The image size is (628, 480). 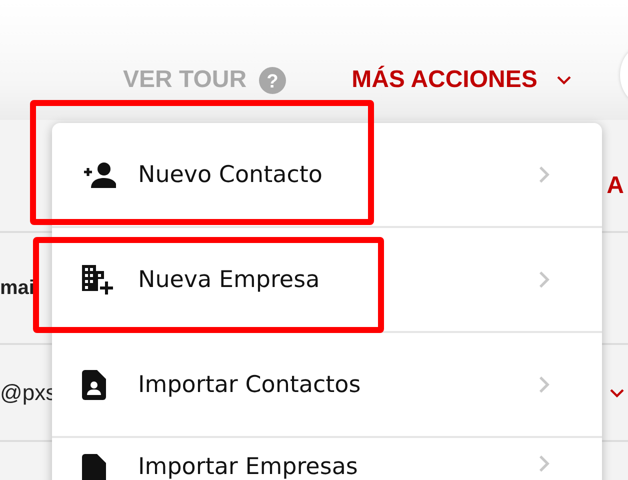 I want to click on column-header: mai, so click(x=17, y=288).